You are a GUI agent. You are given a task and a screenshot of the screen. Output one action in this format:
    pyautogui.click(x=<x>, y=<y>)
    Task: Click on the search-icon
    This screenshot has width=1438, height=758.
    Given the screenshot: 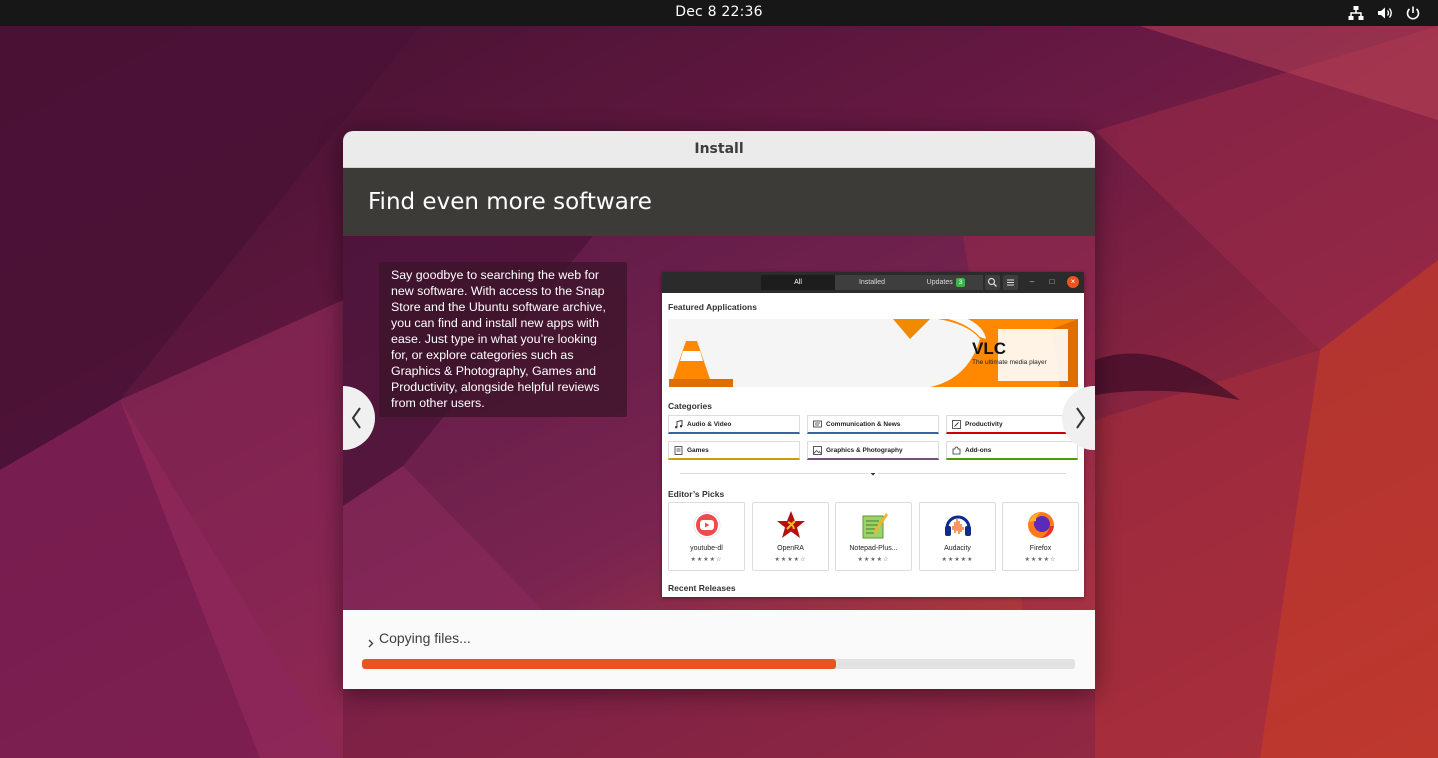 What is the action you would take?
    pyautogui.click(x=992, y=282)
    